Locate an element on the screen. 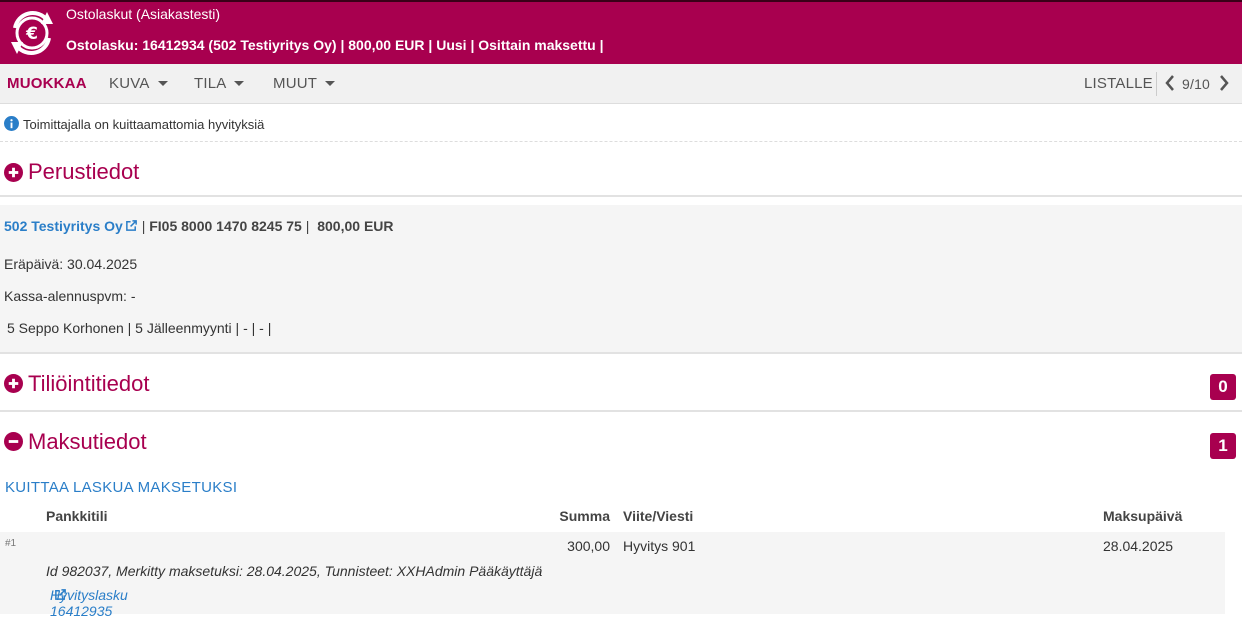 The image size is (1242, 619). state-menu: TILA is located at coordinates (219, 83).